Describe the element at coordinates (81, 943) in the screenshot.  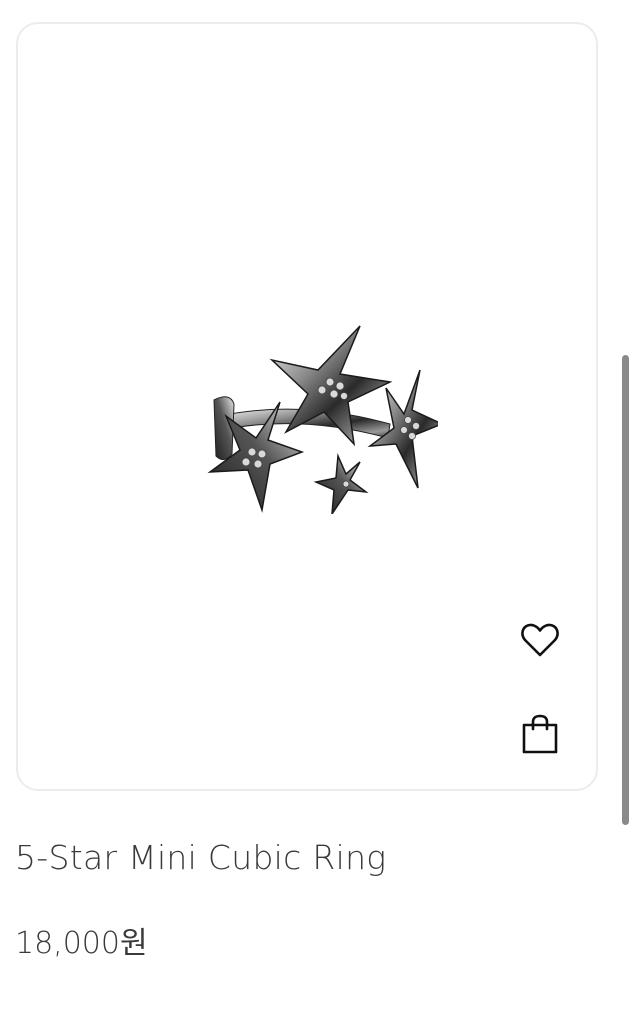
I see `product-price: 18,000원` at that location.